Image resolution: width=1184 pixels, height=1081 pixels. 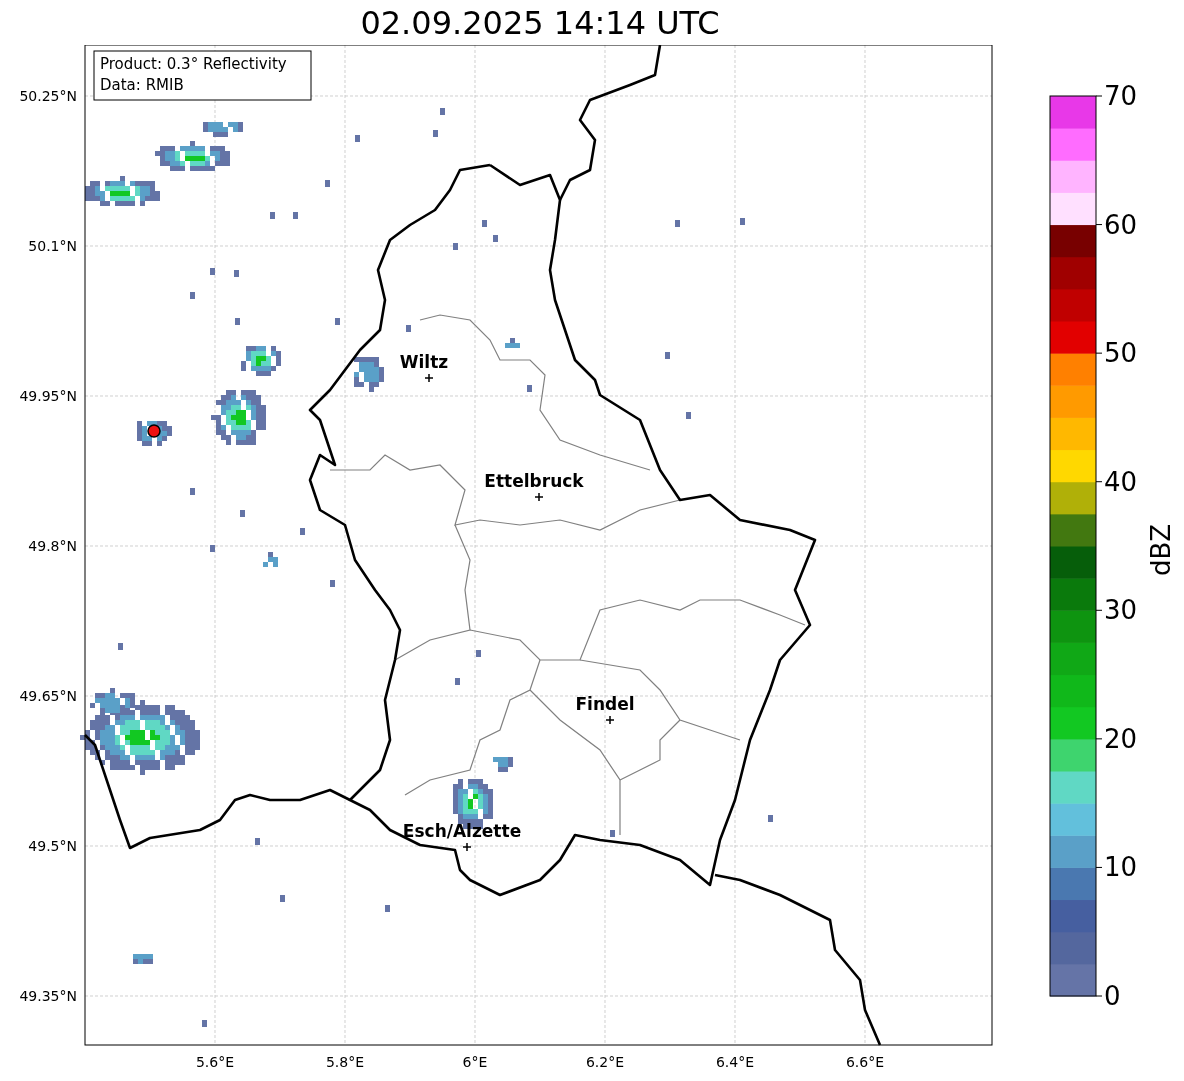 What do you see at coordinates (52, 846) in the screenshot?
I see `latitude-label: 49.5°N` at bounding box center [52, 846].